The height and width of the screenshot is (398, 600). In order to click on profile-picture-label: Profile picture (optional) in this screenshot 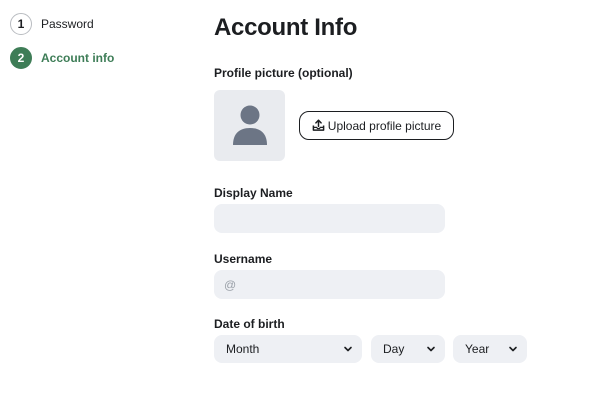, I will do `click(283, 73)`.